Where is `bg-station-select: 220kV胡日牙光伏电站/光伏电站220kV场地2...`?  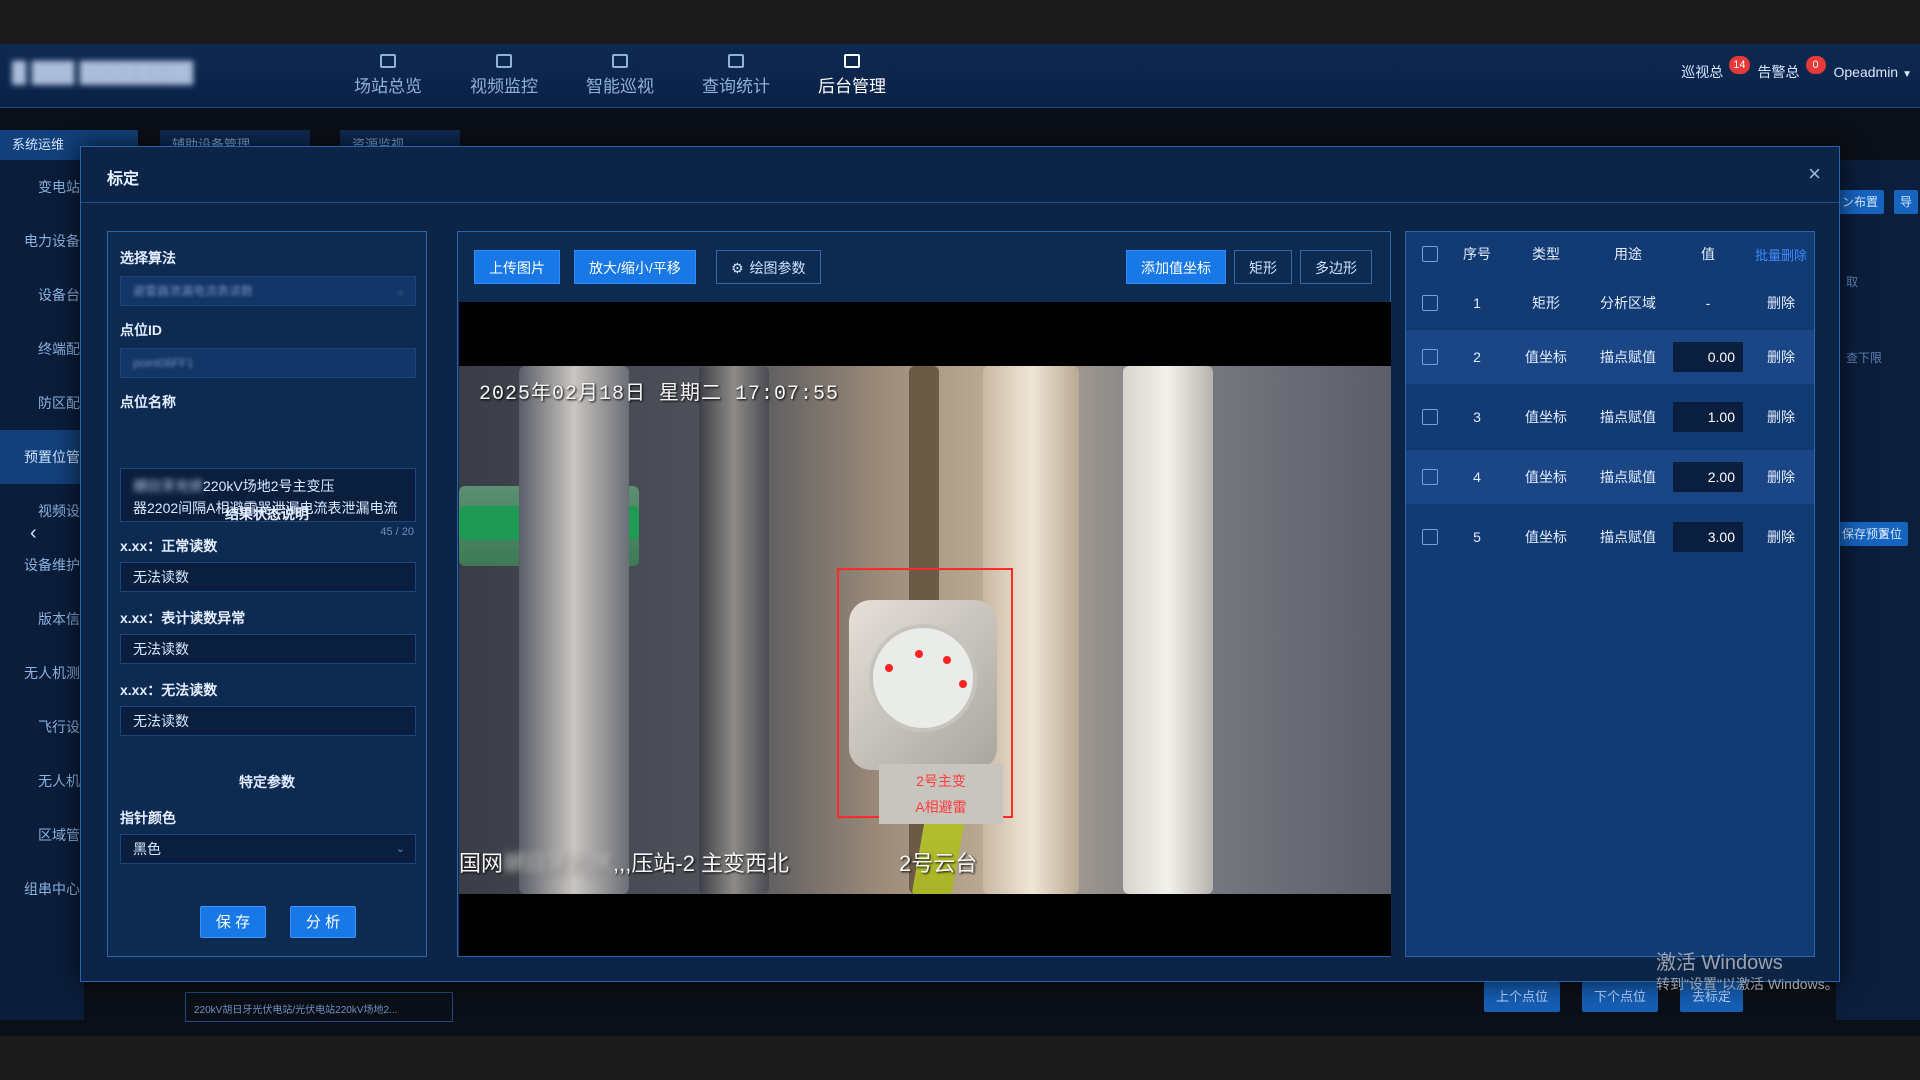 bg-station-select: 220kV胡日牙光伏电站/光伏电站220kV场地2... is located at coordinates (319, 1007).